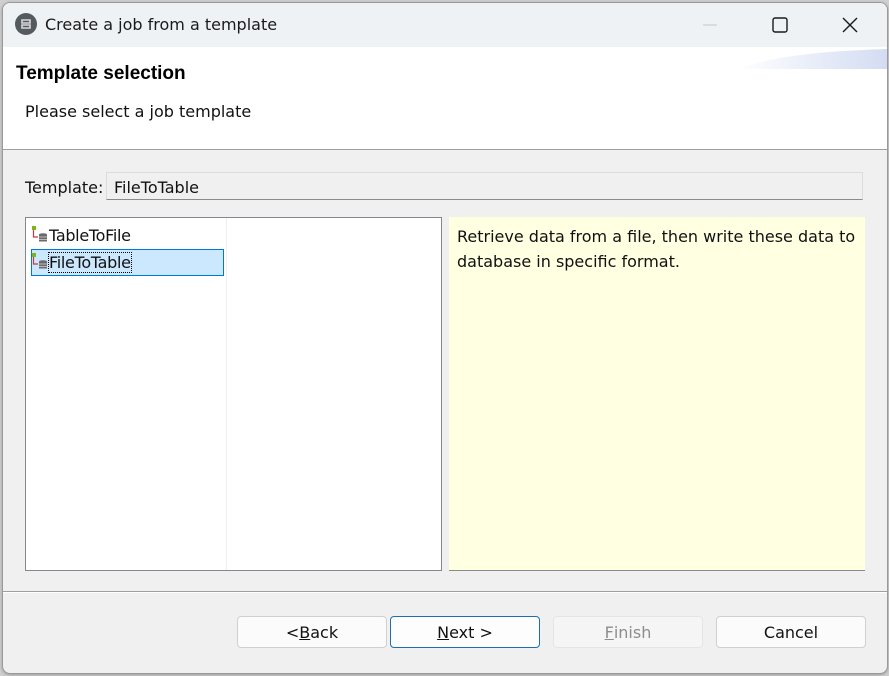  I want to click on next-button: Next >, so click(465, 632).